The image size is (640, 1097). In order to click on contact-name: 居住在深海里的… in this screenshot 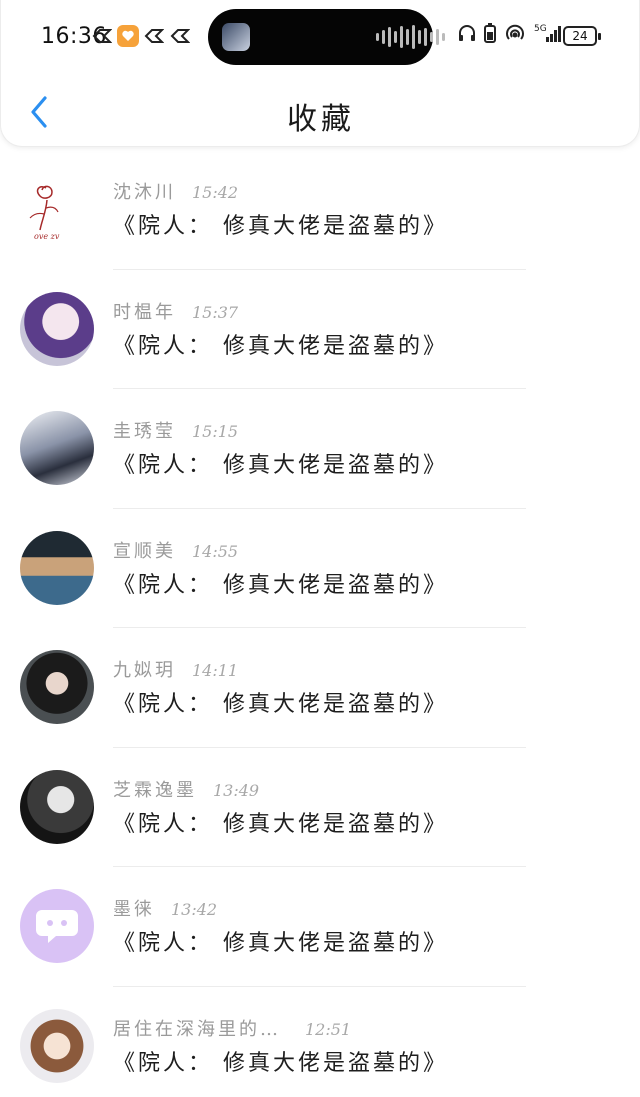, I will do `click(197, 1029)`.